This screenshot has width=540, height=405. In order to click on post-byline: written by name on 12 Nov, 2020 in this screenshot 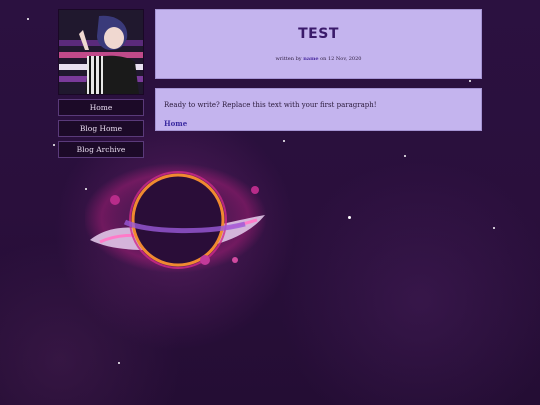, I will do `click(318, 59)`.